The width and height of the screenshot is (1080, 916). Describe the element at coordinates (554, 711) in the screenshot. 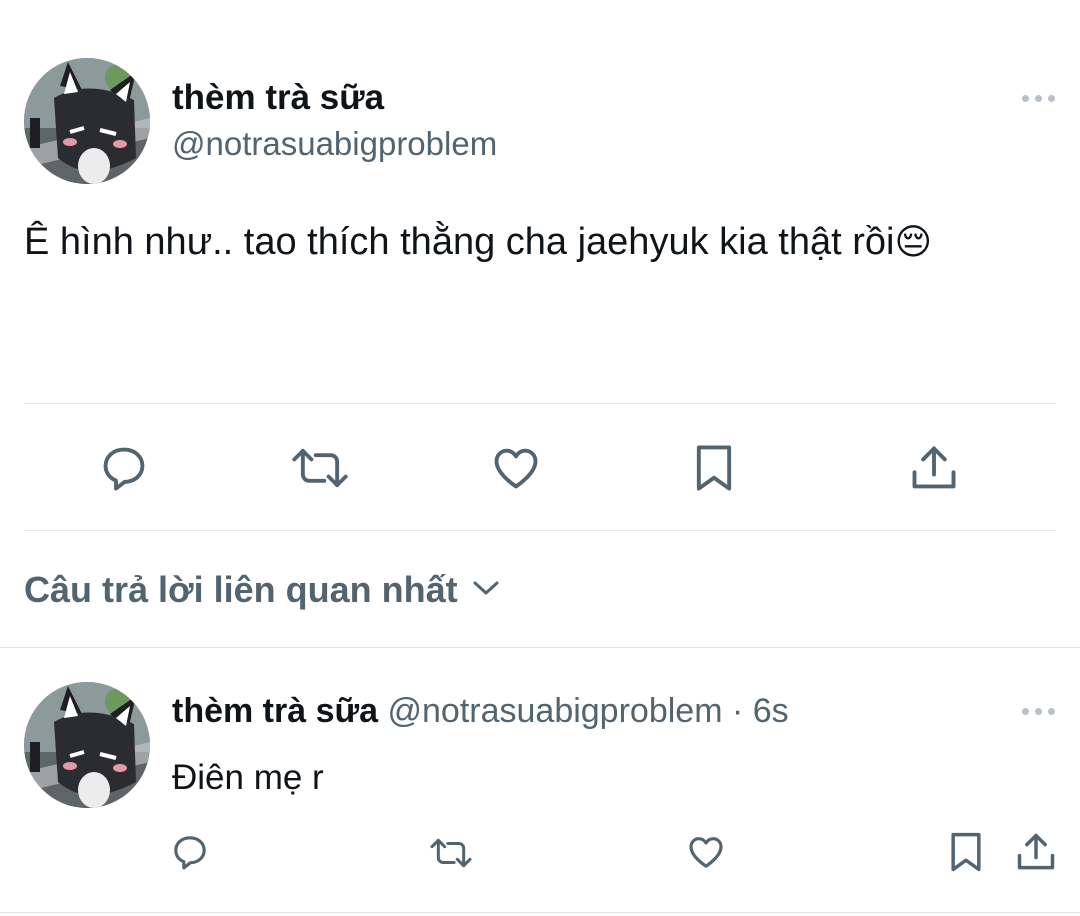

I see `reply-author-handle: @notrasuabigproblem` at that location.